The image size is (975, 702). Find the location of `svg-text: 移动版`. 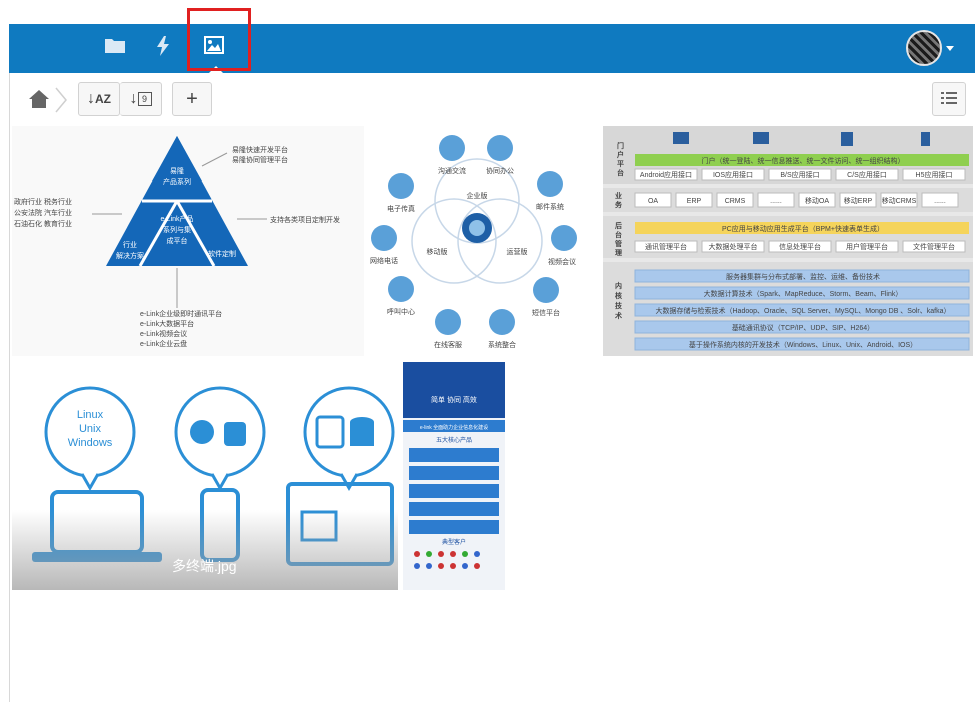

svg-text: 移动版 is located at coordinates (437, 251).